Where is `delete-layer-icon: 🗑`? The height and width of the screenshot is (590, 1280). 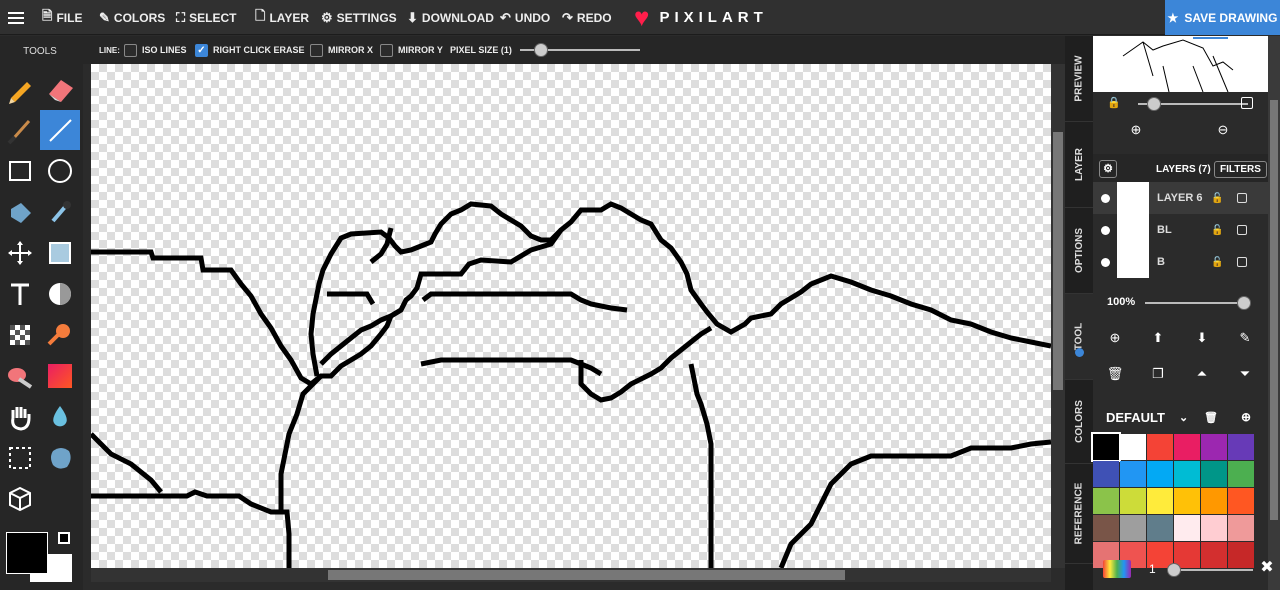
delete-layer-icon: 🗑 is located at coordinates (1115, 374).